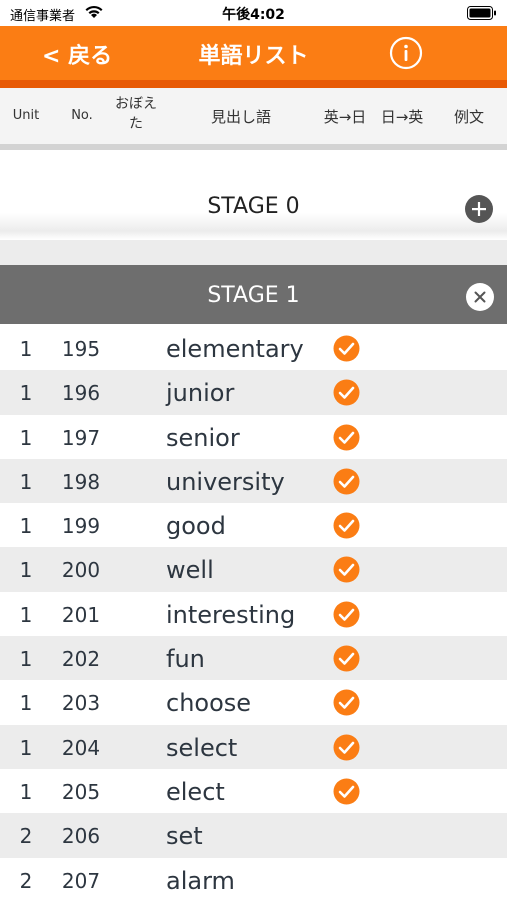  What do you see at coordinates (235, 349) in the screenshot?
I see `word-headword: elementary` at bounding box center [235, 349].